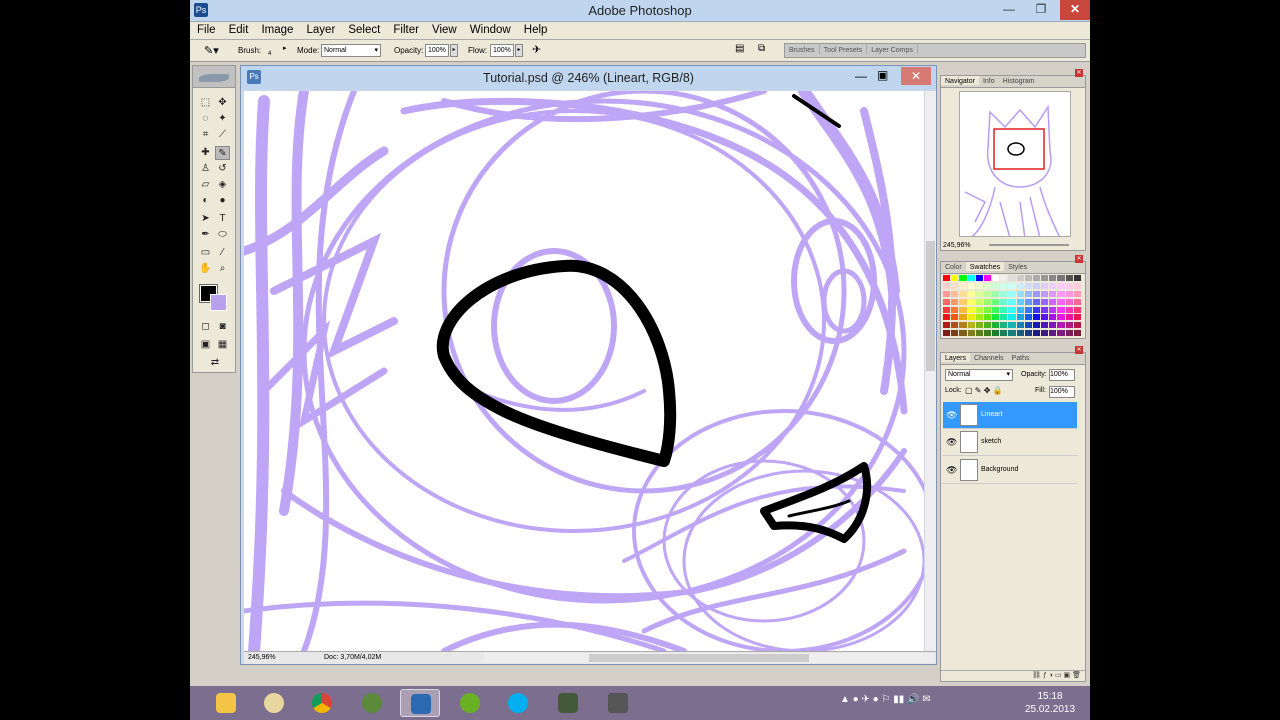  I want to click on brush-size: 4, so click(269, 54).